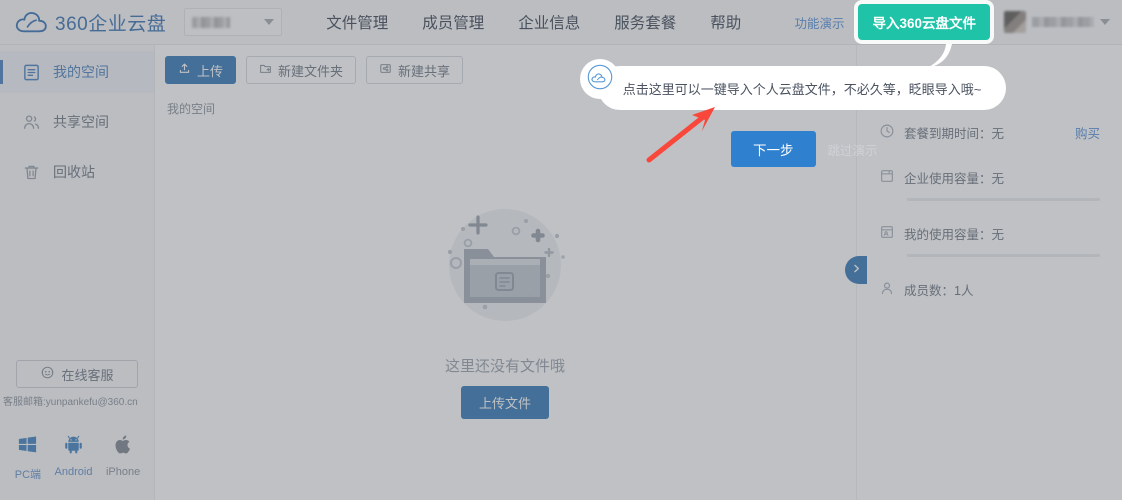  Describe the element at coordinates (685, 134) in the screenshot. I see `red-arrow-icon` at that location.